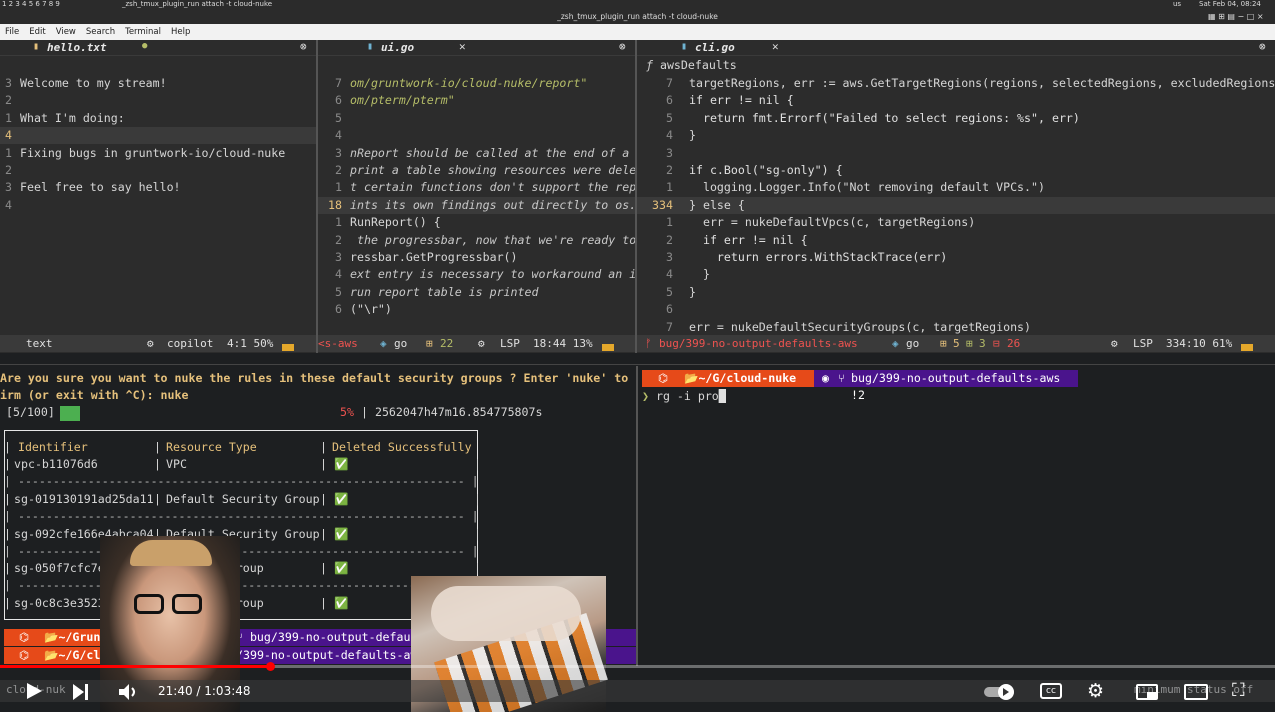 Image resolution: width=1275 pixels, height=712 pixels. Describe the element at coordinates (956, 100) in the screenshot. I see `code-line: 6 if err != nil {` at that location.